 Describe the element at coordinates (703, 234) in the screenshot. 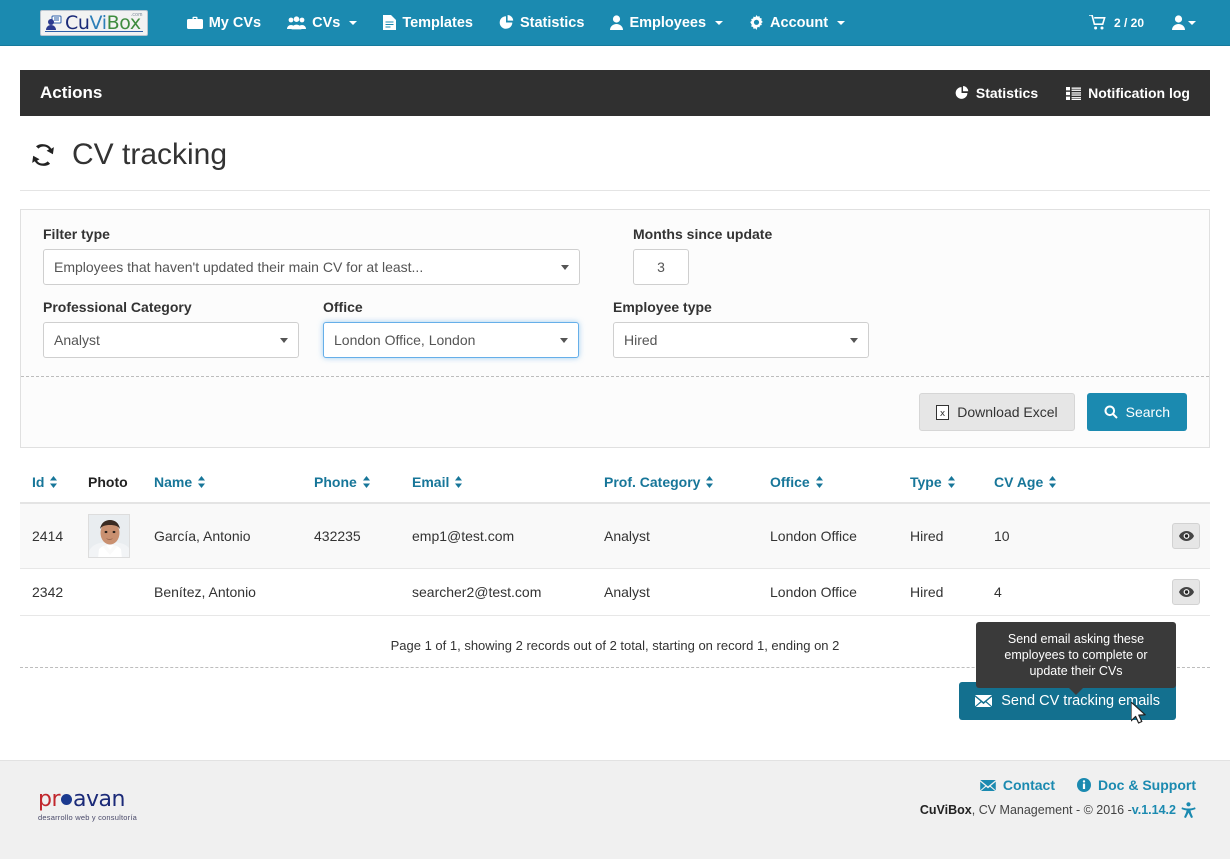

I see `months-label: Months since update` at that location.